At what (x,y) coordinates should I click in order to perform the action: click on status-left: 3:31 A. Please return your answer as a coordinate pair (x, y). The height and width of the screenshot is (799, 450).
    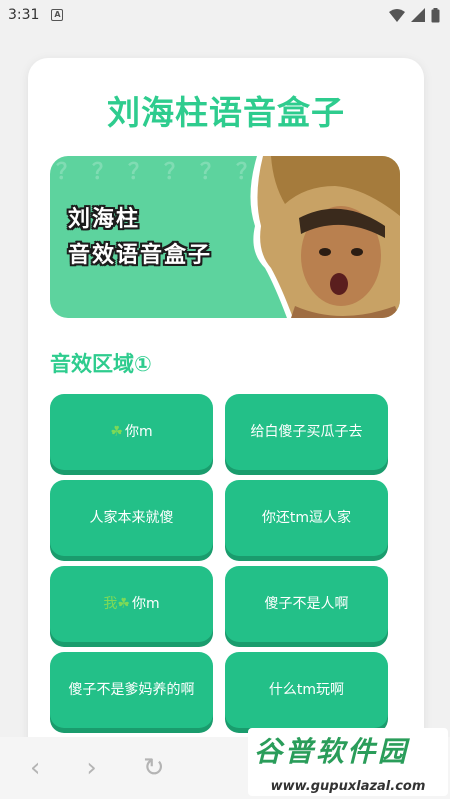
    Looking at the image, I should click on (36, 15).